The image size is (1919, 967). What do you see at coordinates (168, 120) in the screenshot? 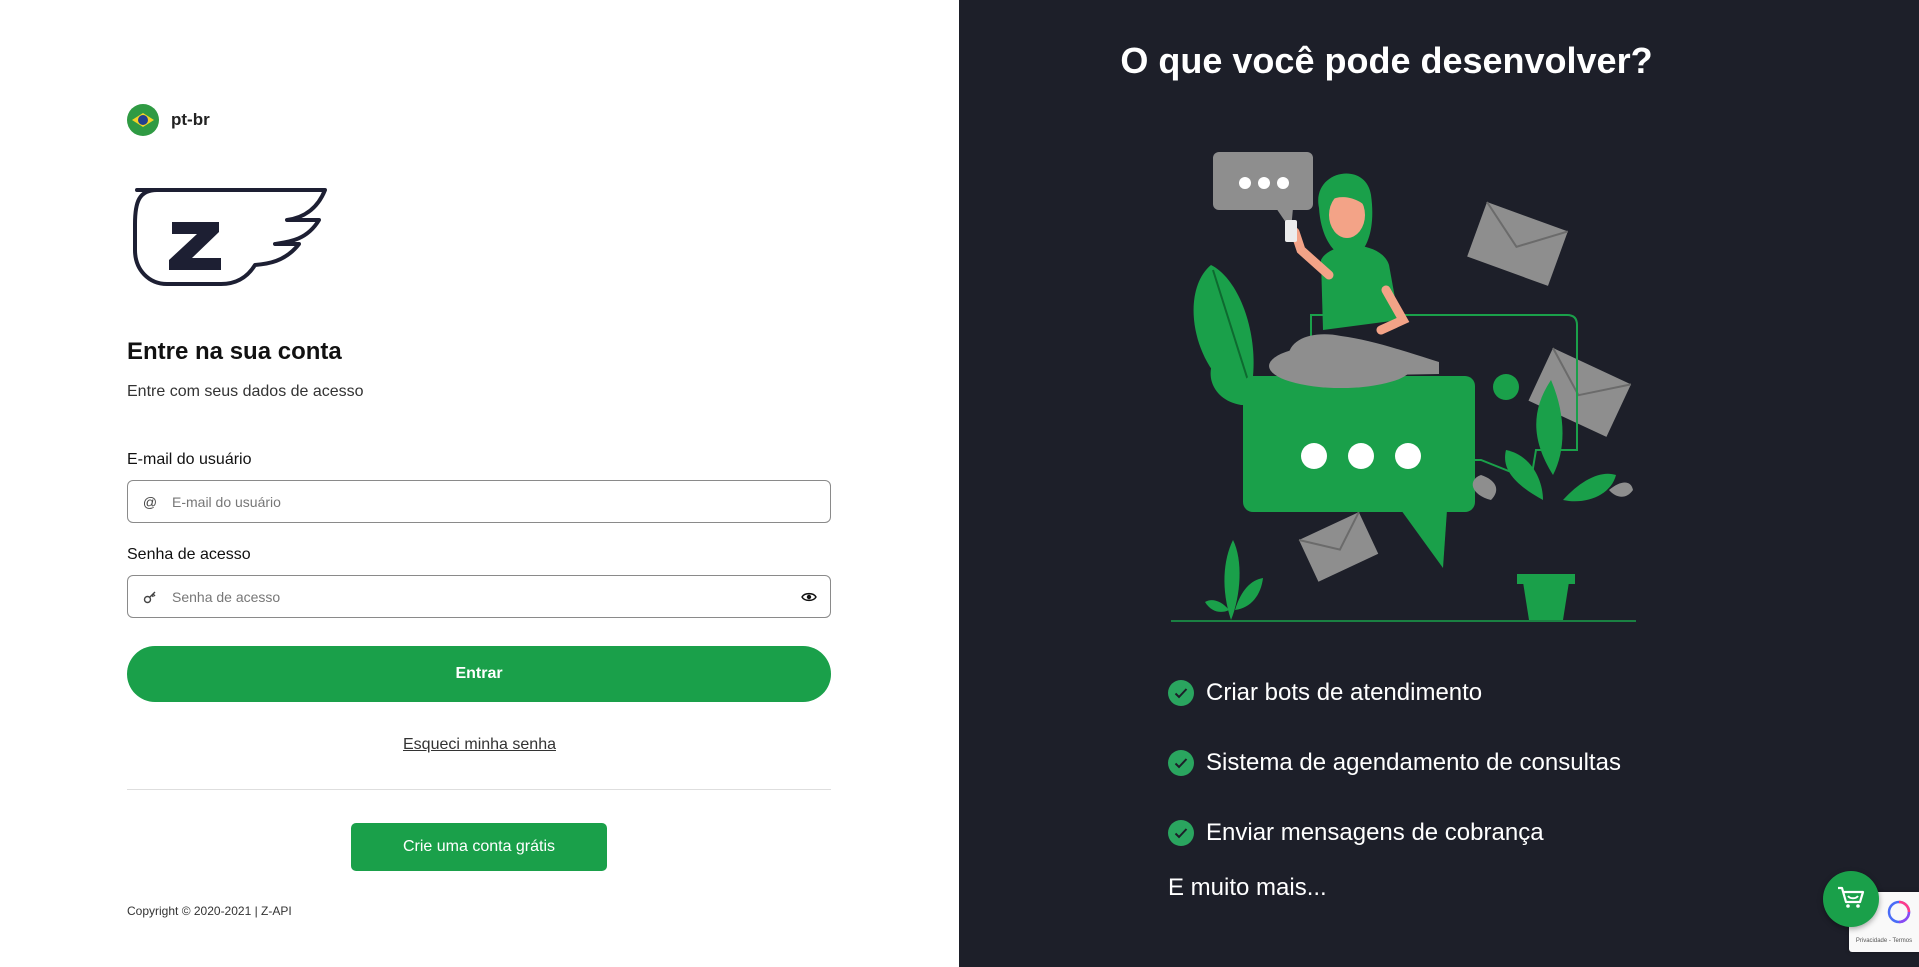
I see `language-selector: pt-br` at bounding box center [168, 120].